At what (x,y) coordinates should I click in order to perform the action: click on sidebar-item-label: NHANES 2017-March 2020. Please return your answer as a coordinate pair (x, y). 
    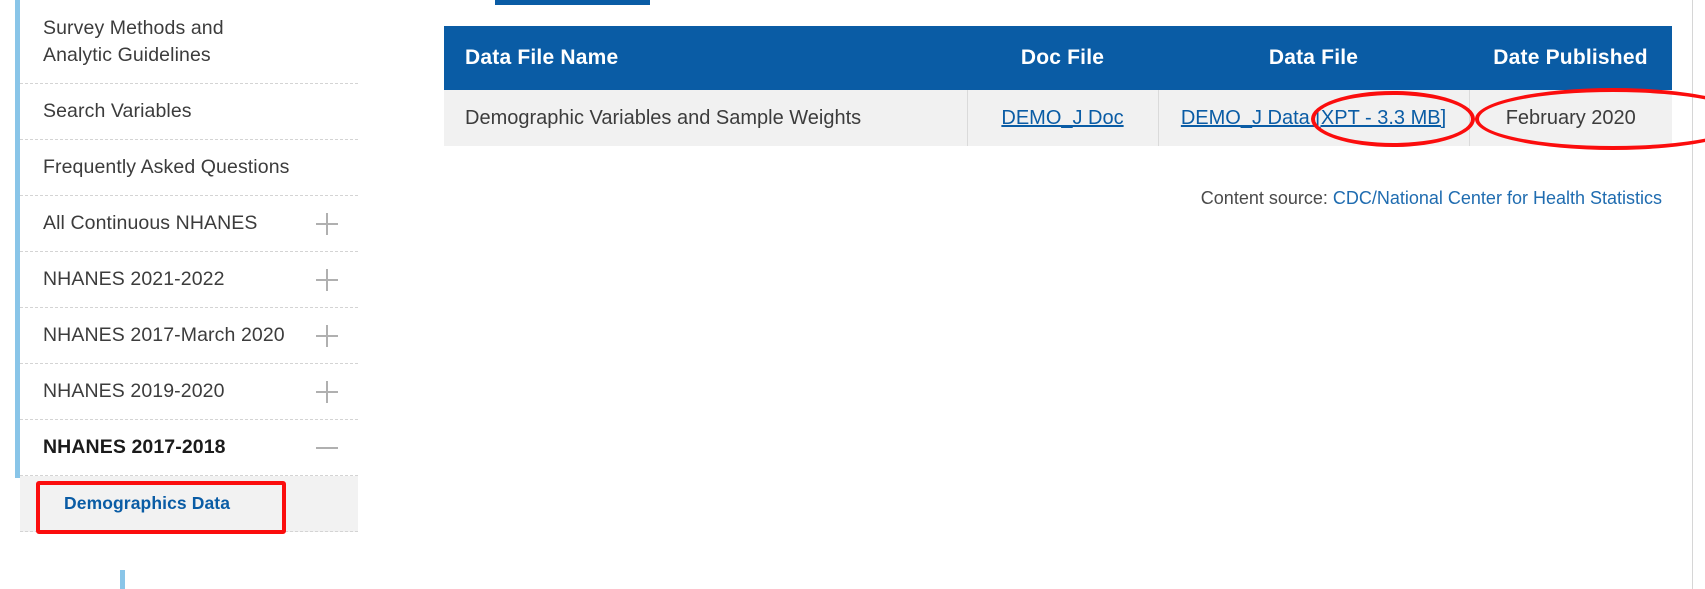
    Looking at the image, I should click on (164, 335).